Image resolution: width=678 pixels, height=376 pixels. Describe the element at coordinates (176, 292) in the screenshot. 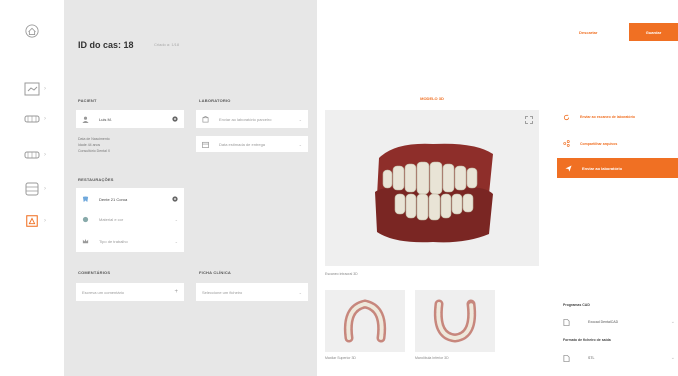

I see `plus-icon: +` at that location.